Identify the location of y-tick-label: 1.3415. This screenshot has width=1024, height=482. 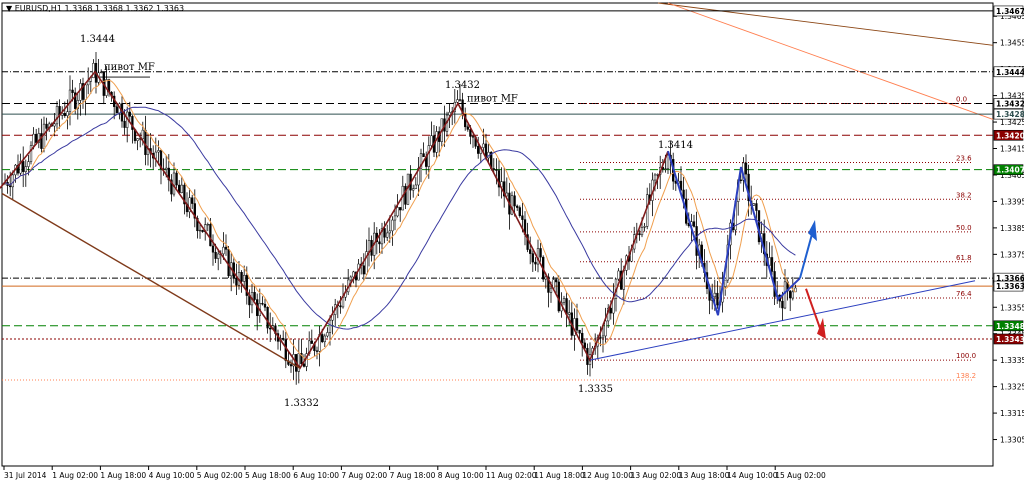
(1012, 149).